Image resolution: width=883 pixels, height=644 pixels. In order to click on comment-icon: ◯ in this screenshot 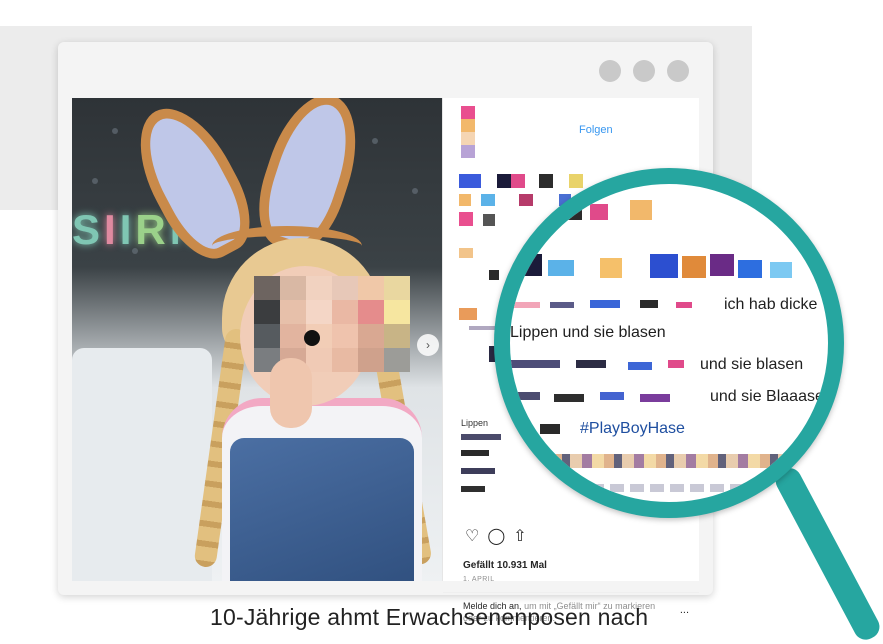, I will do `click(496, 536)`.